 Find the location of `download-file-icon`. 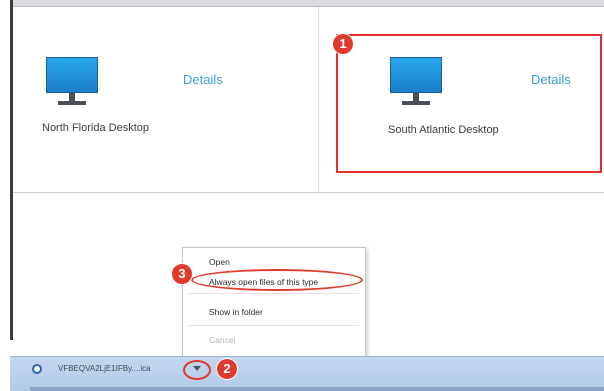

download-file-icon is located at coordinates (37, 369).